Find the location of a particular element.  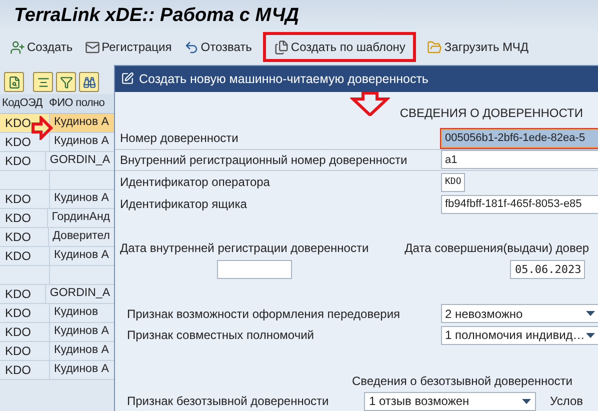

section-title: СВЕДЕНИЯ О ДОВЕРЕННОСТИ is located at coordinates (491, 113).